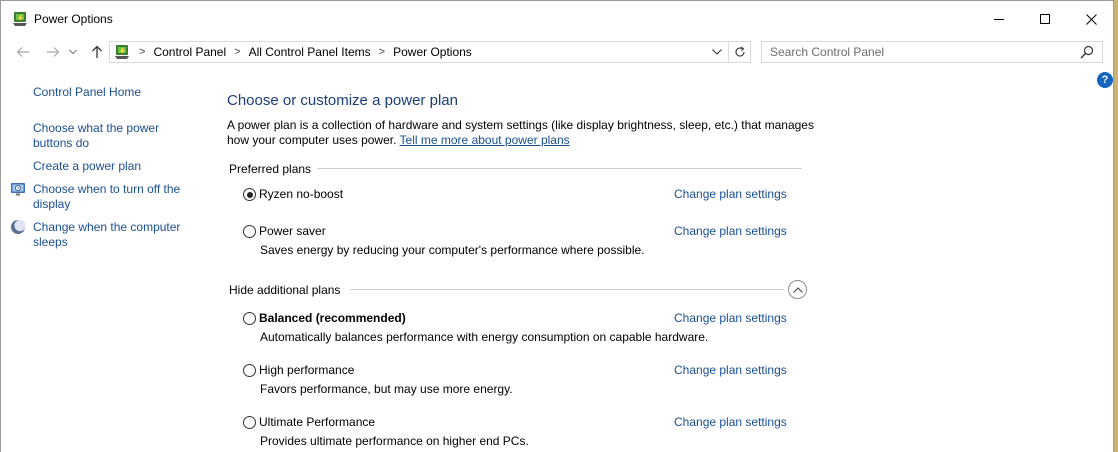  What do you see at coordinates (306, 370) in the screenshot?
I see `plan-name: High performance` at bounding box center [306, 370].